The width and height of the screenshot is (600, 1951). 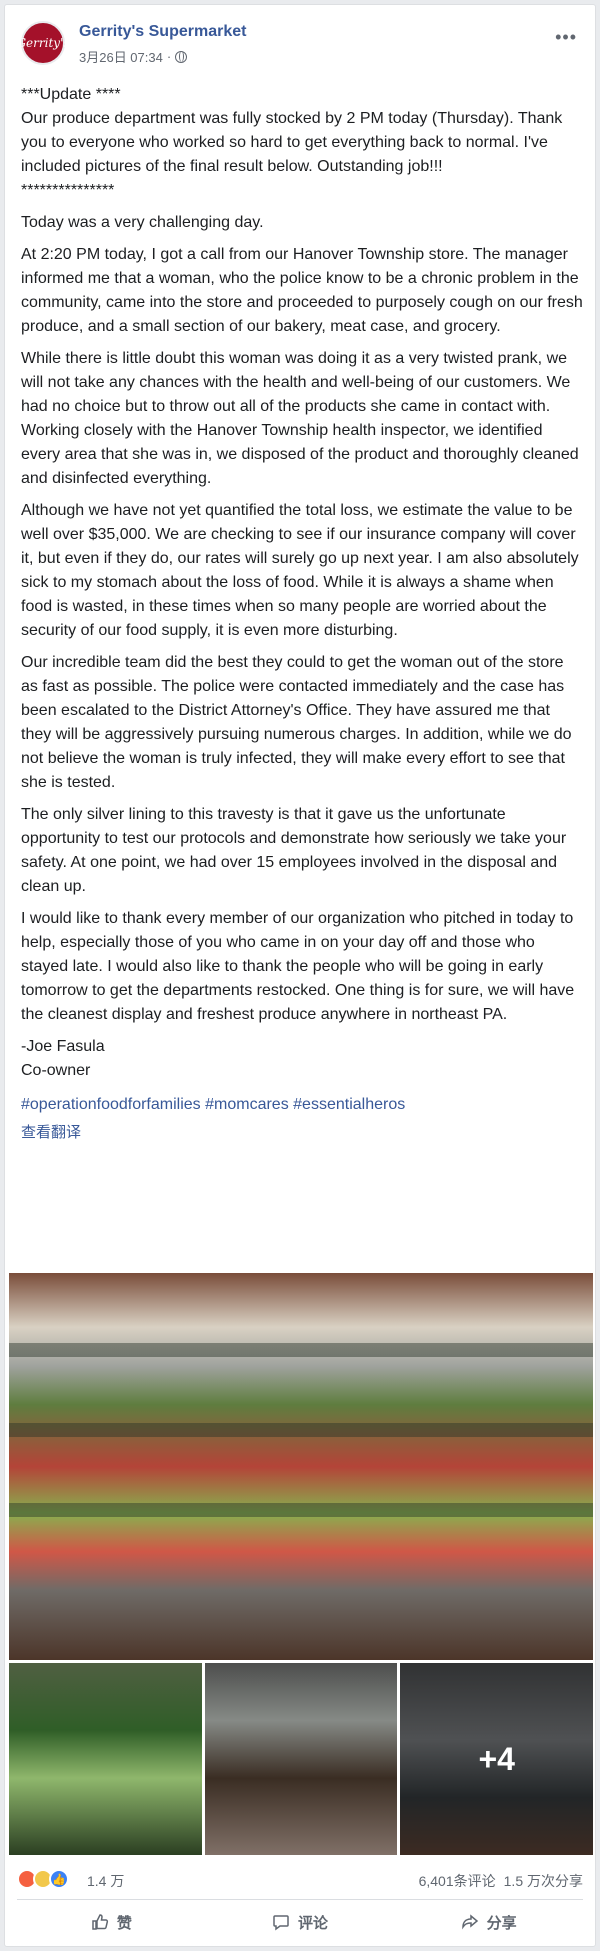 I want to click on share-count: 1.5 万次分享, so click(x=543, y=1881).